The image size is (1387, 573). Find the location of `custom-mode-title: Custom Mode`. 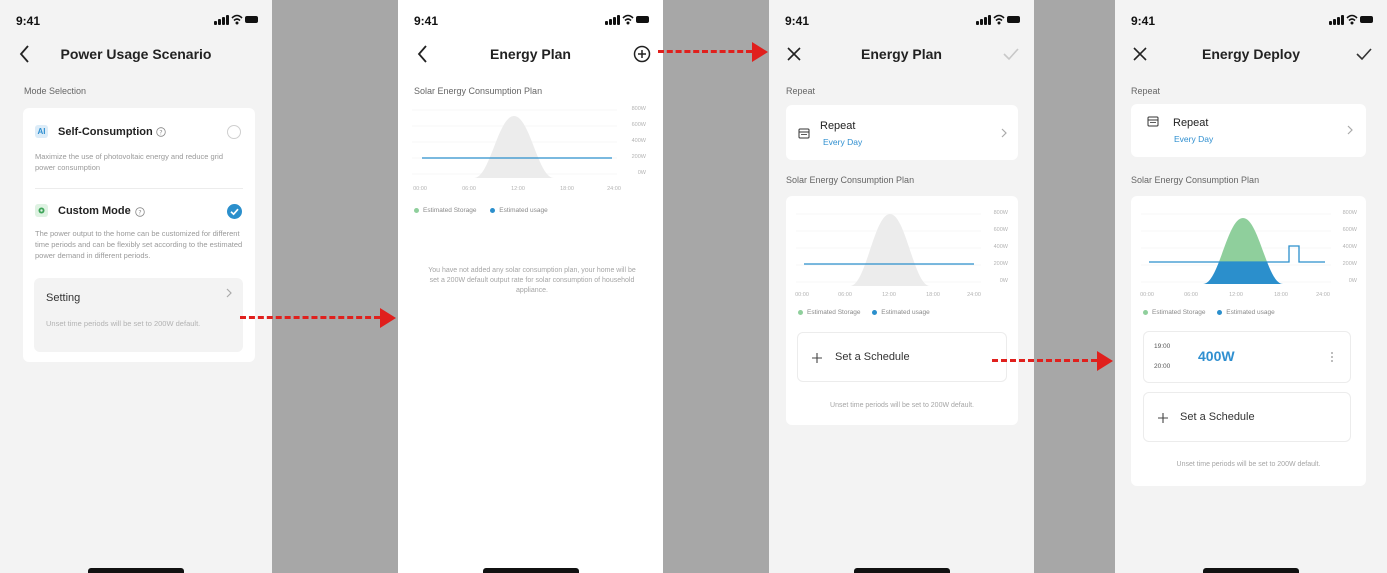

custom-mode-title: Custom Mode is located at coordinates (94, 211).